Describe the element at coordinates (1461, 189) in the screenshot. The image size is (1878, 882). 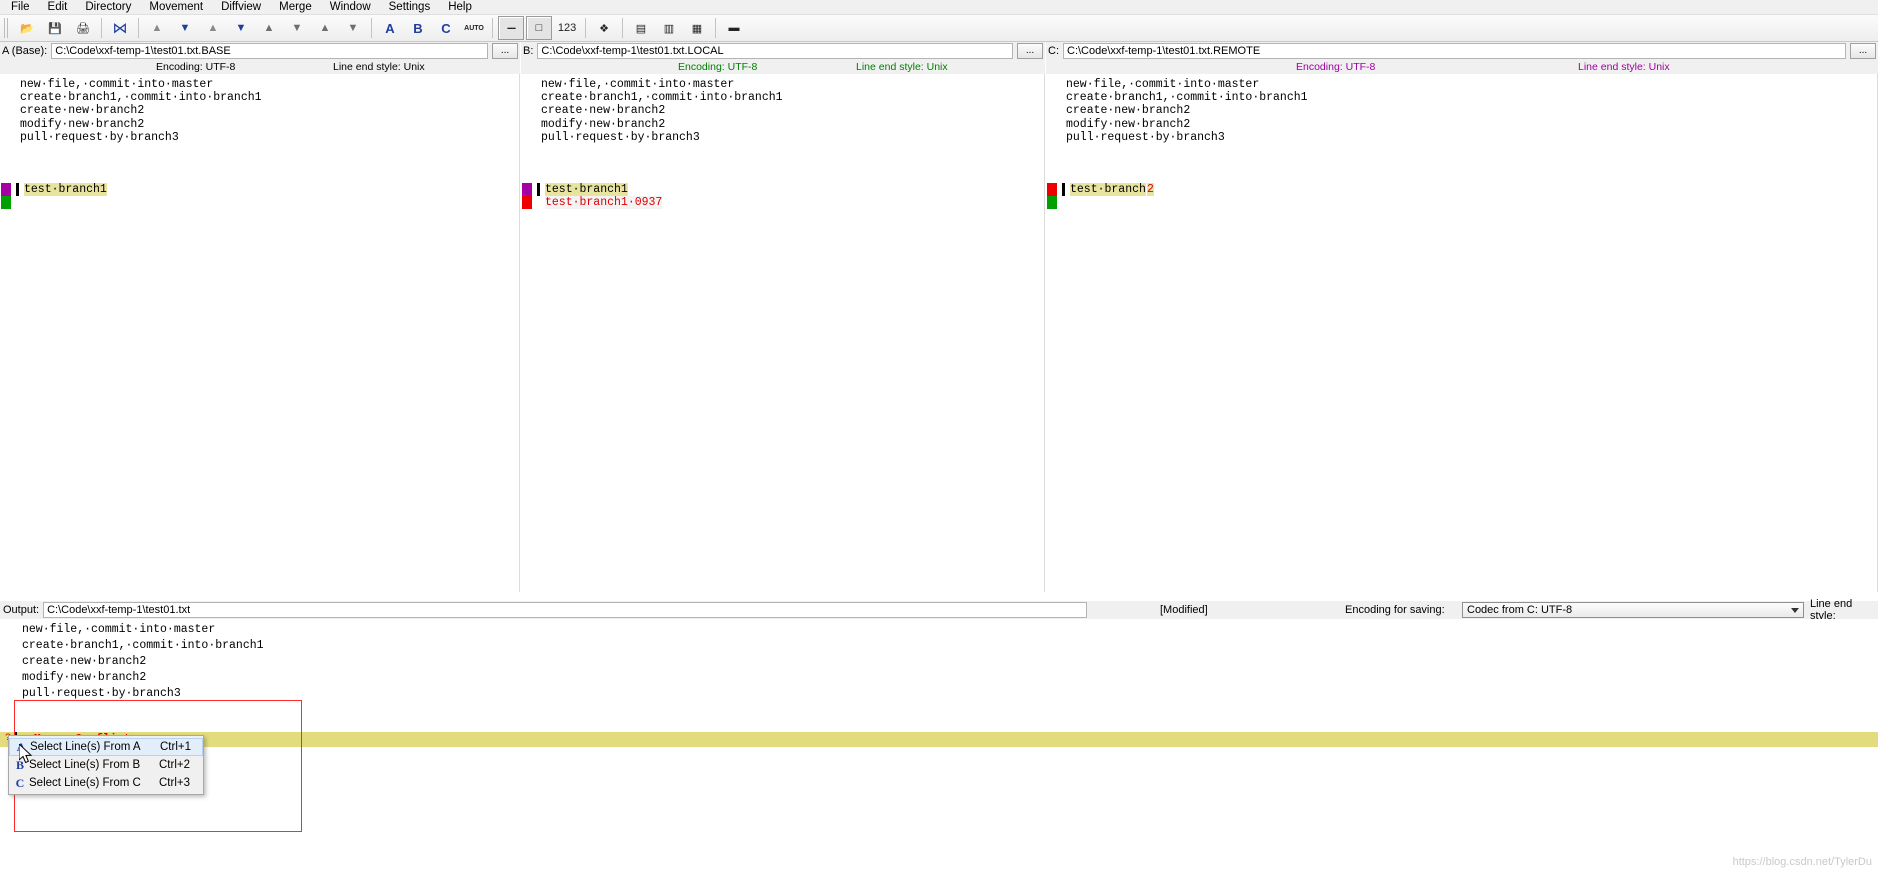
I see `diff-line-row: test·branch 2` at that location.